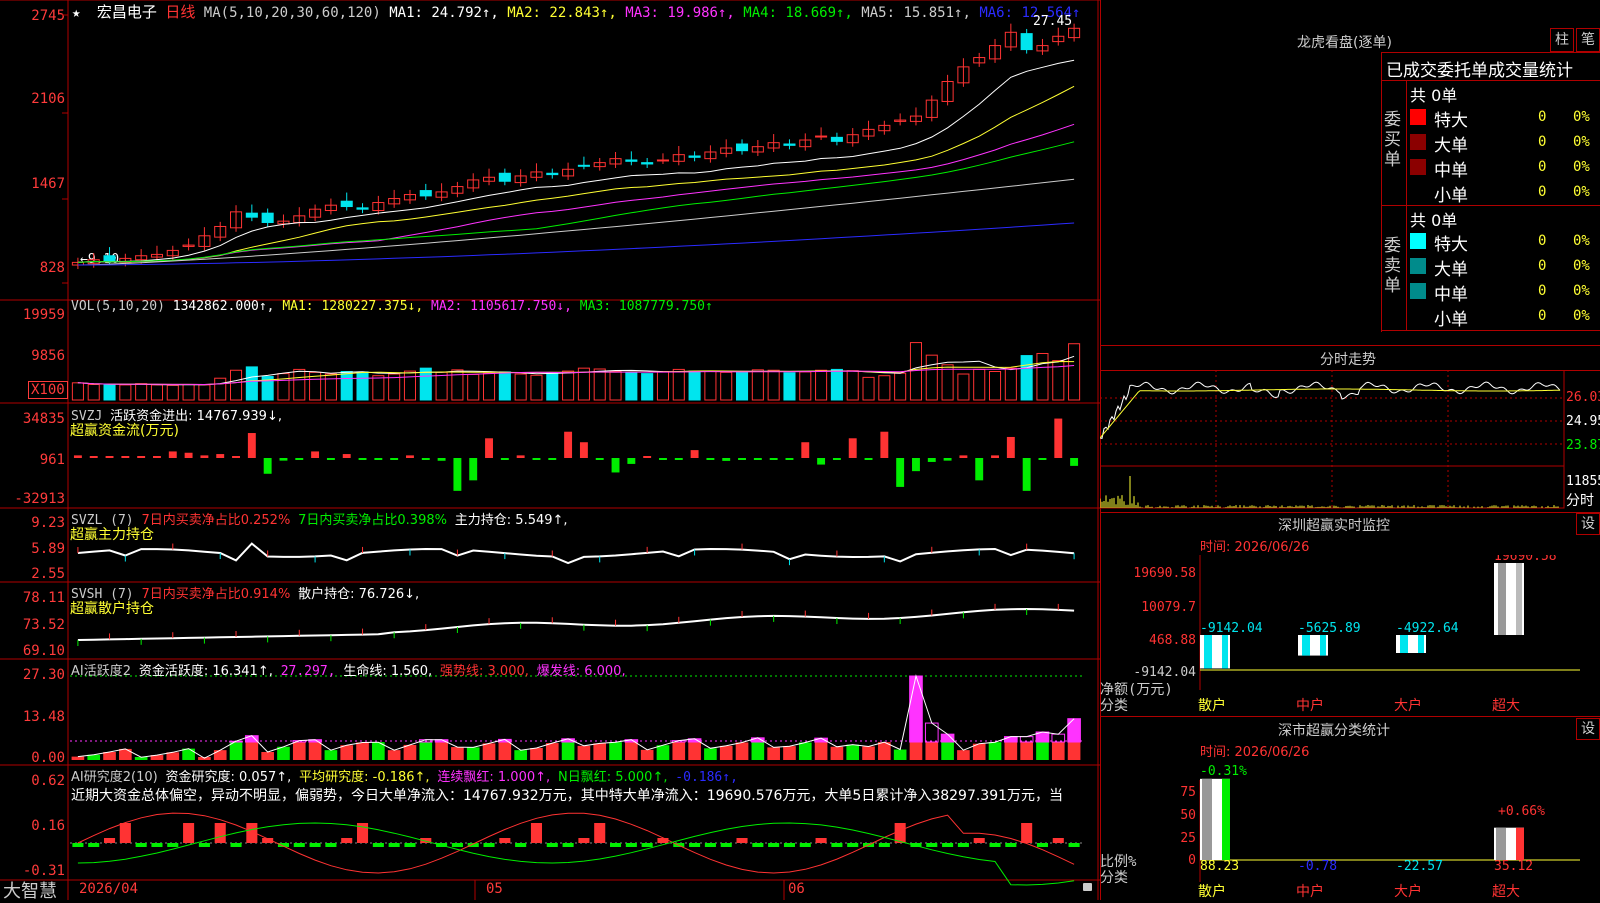  I want to click on intraday-p1: 26.03, so click(1583, 397).